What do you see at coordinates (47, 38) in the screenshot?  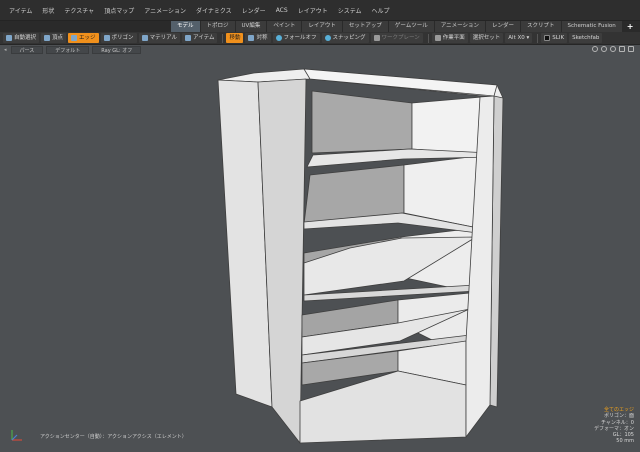 I see `vertex-icon` at bounding box center [47, 38].